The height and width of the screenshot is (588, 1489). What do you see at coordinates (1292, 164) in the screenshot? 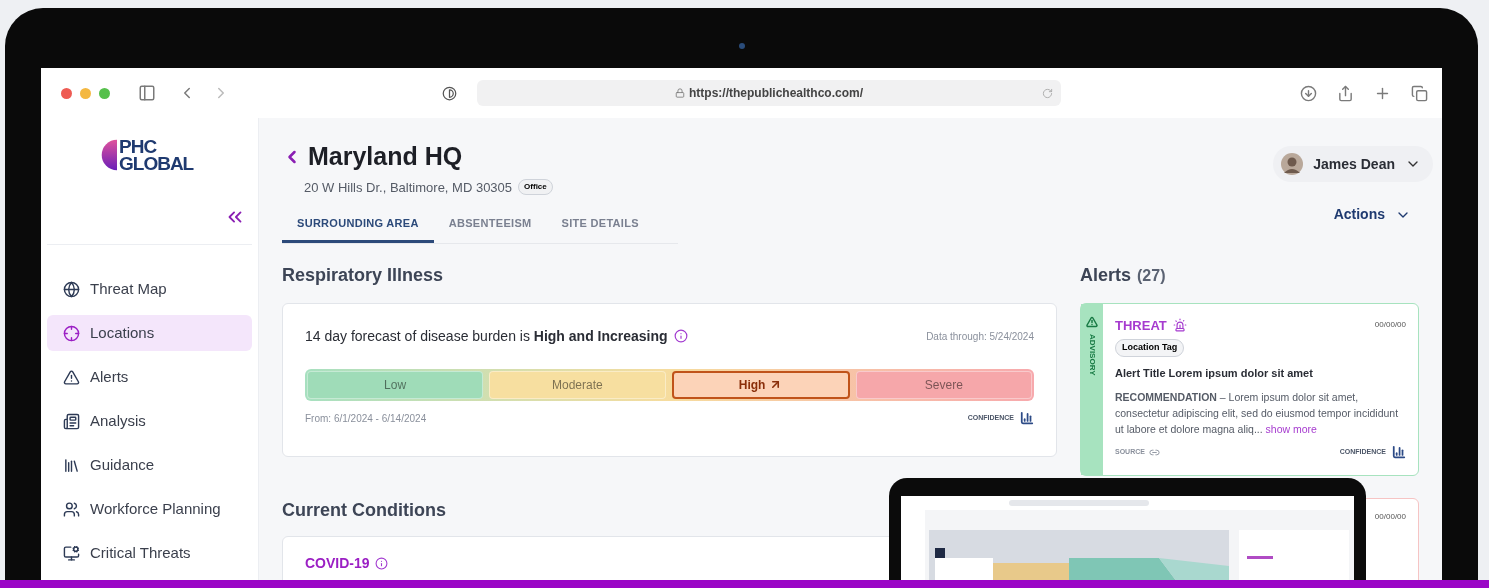
I see `avatar-icon` at bounding box center [1292, 164].